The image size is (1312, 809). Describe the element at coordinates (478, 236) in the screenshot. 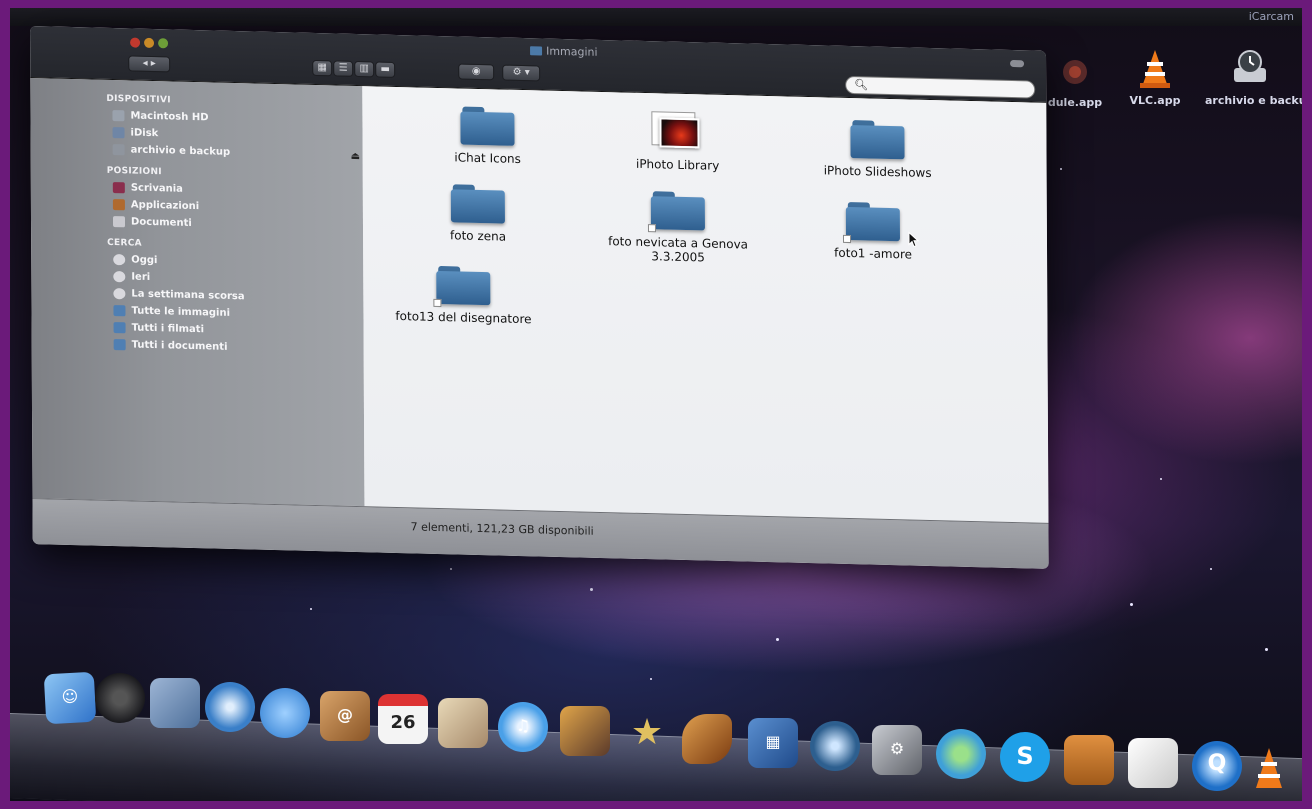

I see `file-item-label: foto zena` at that location.